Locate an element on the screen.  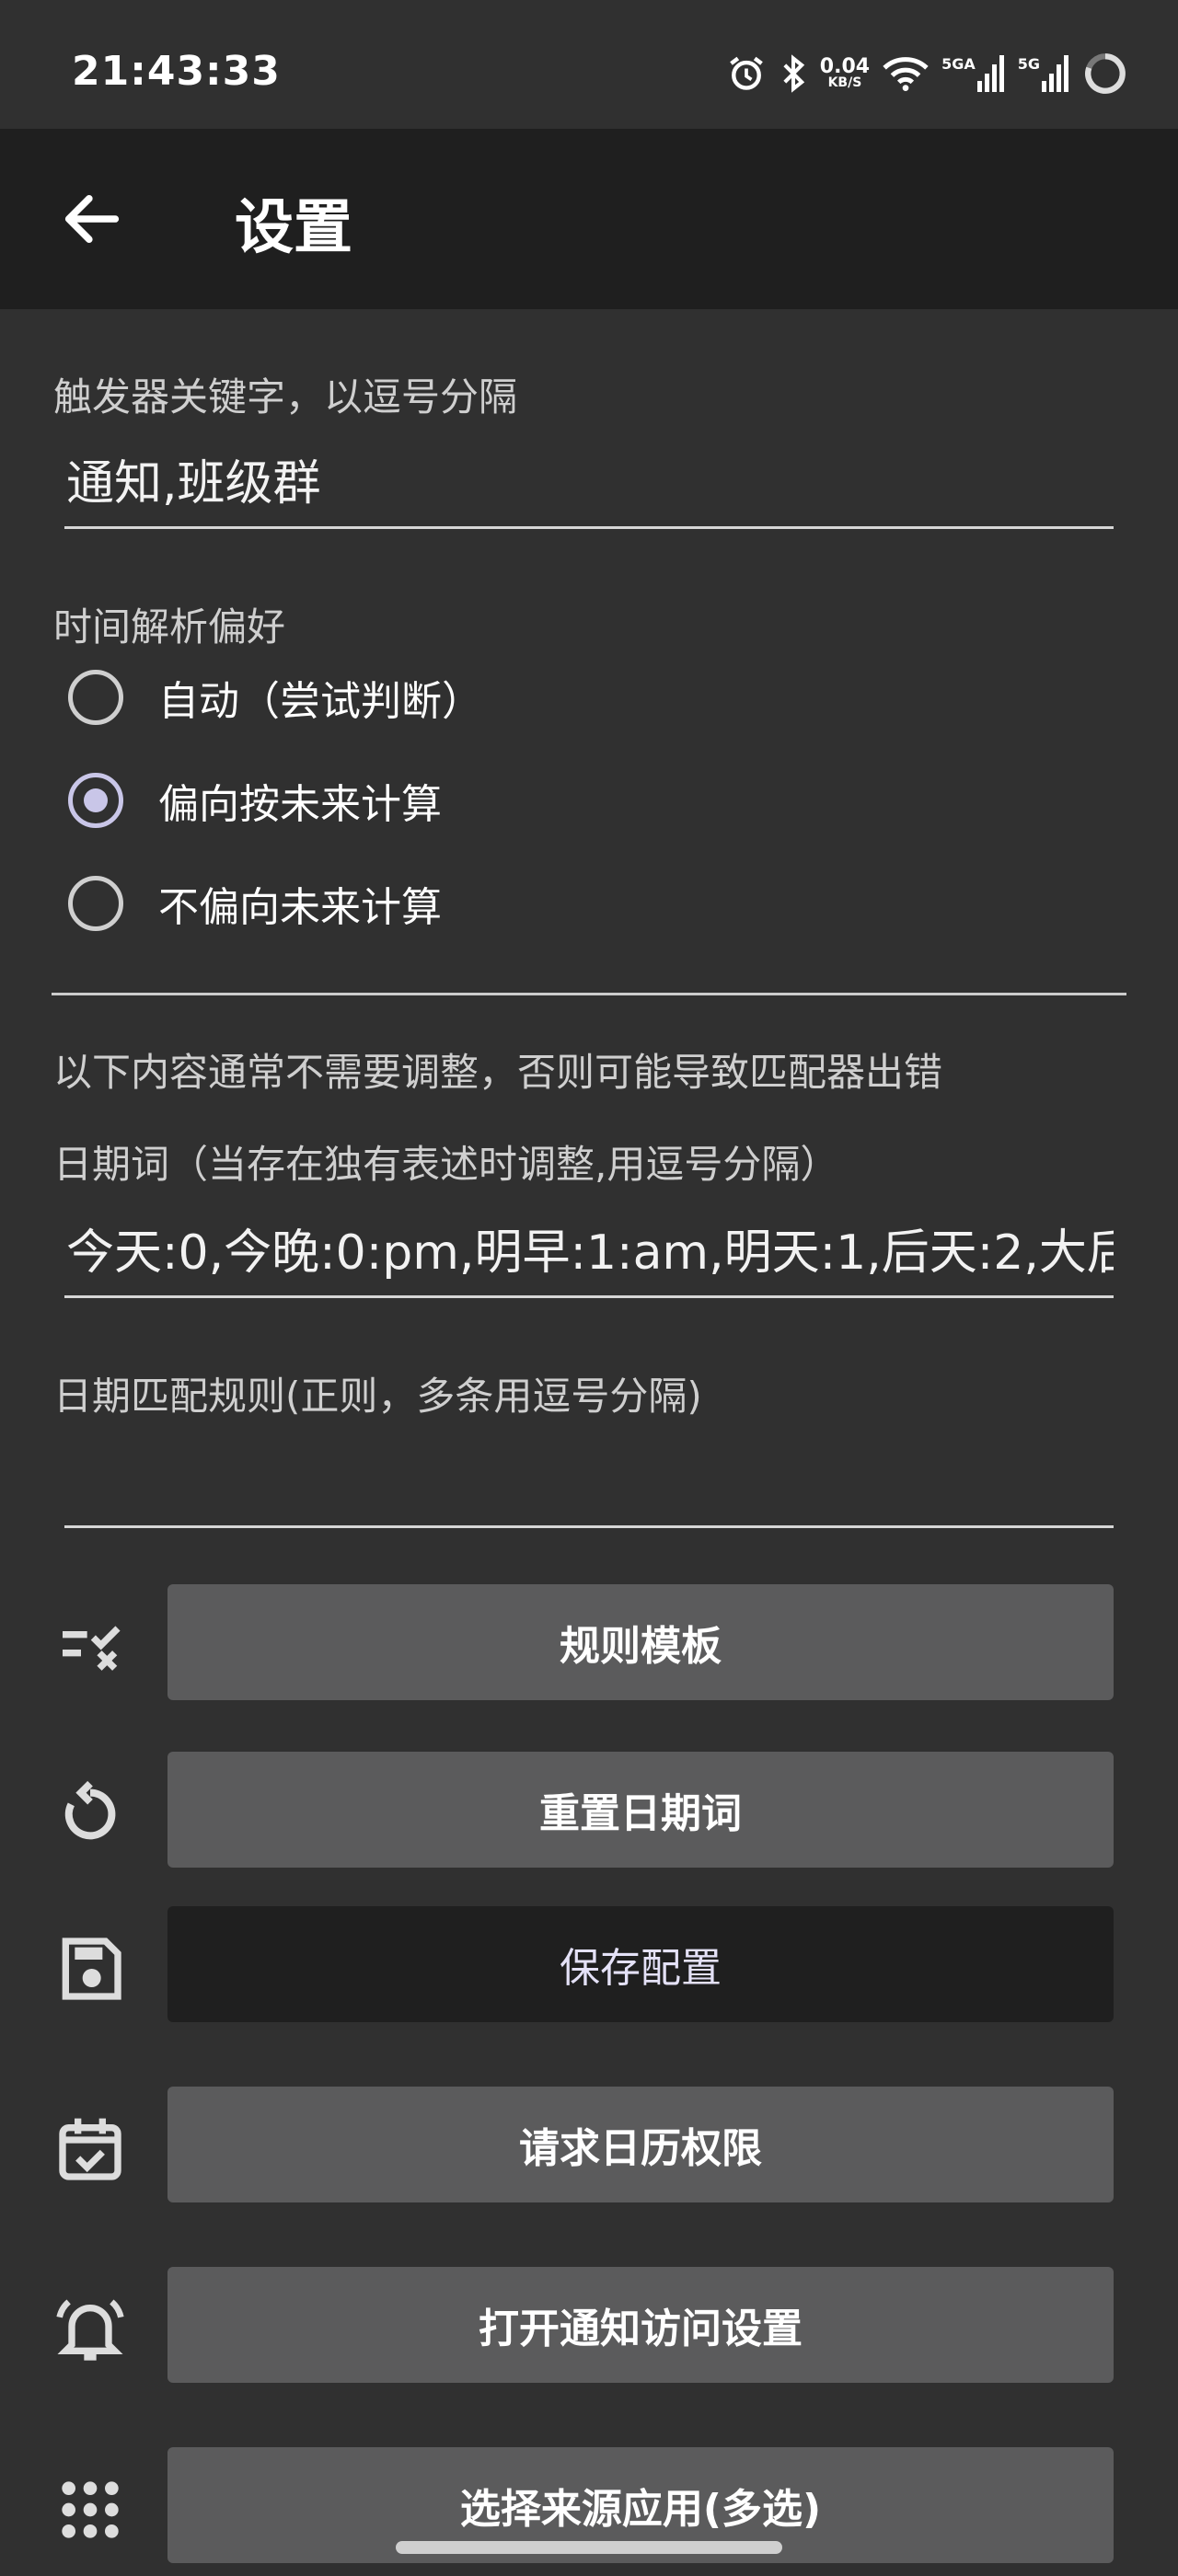
reset-date-words-button: 重置日期词 is located at coordinates (640, 1810).